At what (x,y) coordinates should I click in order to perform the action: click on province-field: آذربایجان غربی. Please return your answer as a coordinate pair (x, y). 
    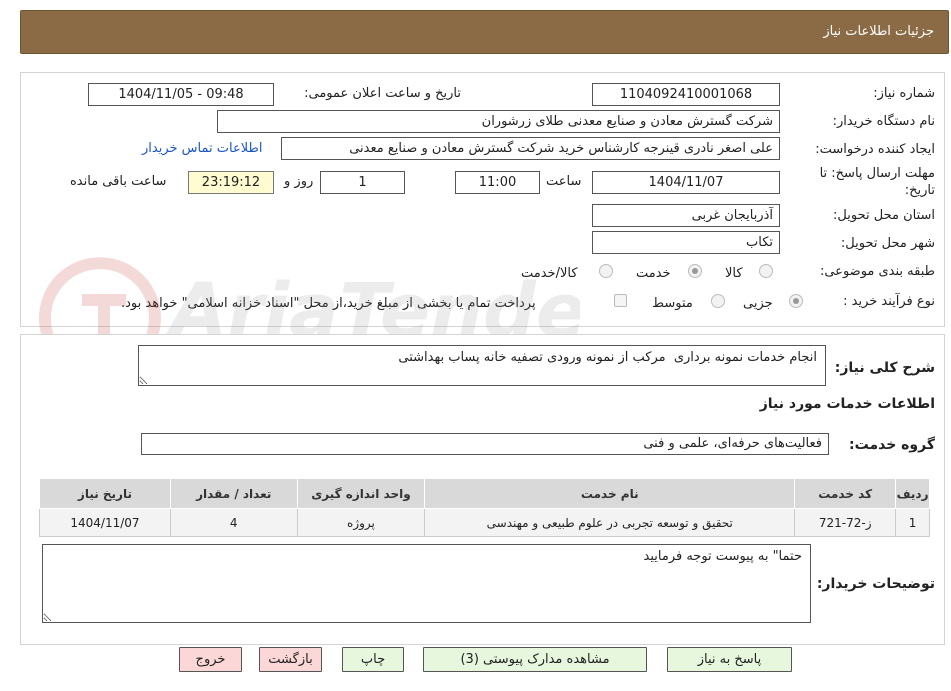
    Looking at the image, I should click on (686, 215).